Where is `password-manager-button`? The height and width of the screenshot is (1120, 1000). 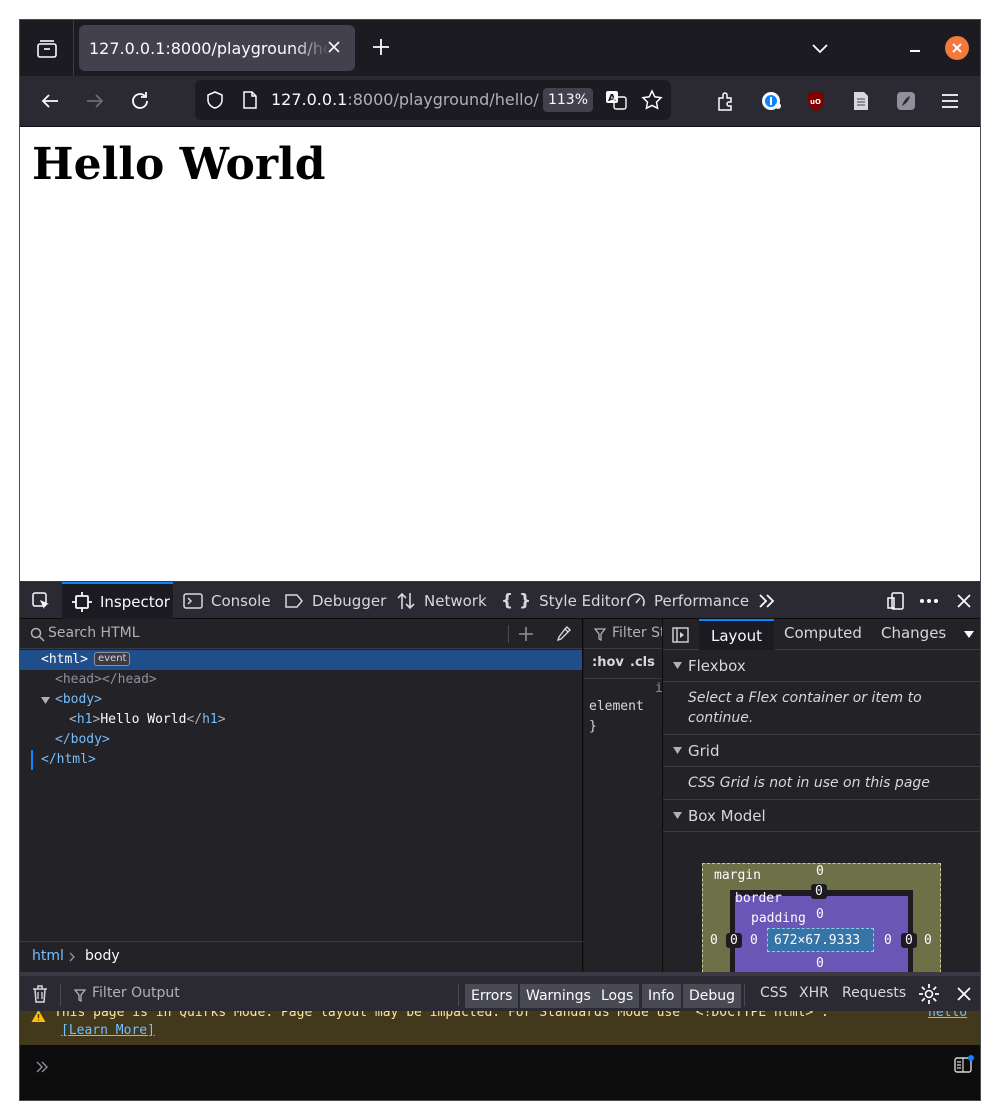 password-manager-button is located at coordinates (771, 101).